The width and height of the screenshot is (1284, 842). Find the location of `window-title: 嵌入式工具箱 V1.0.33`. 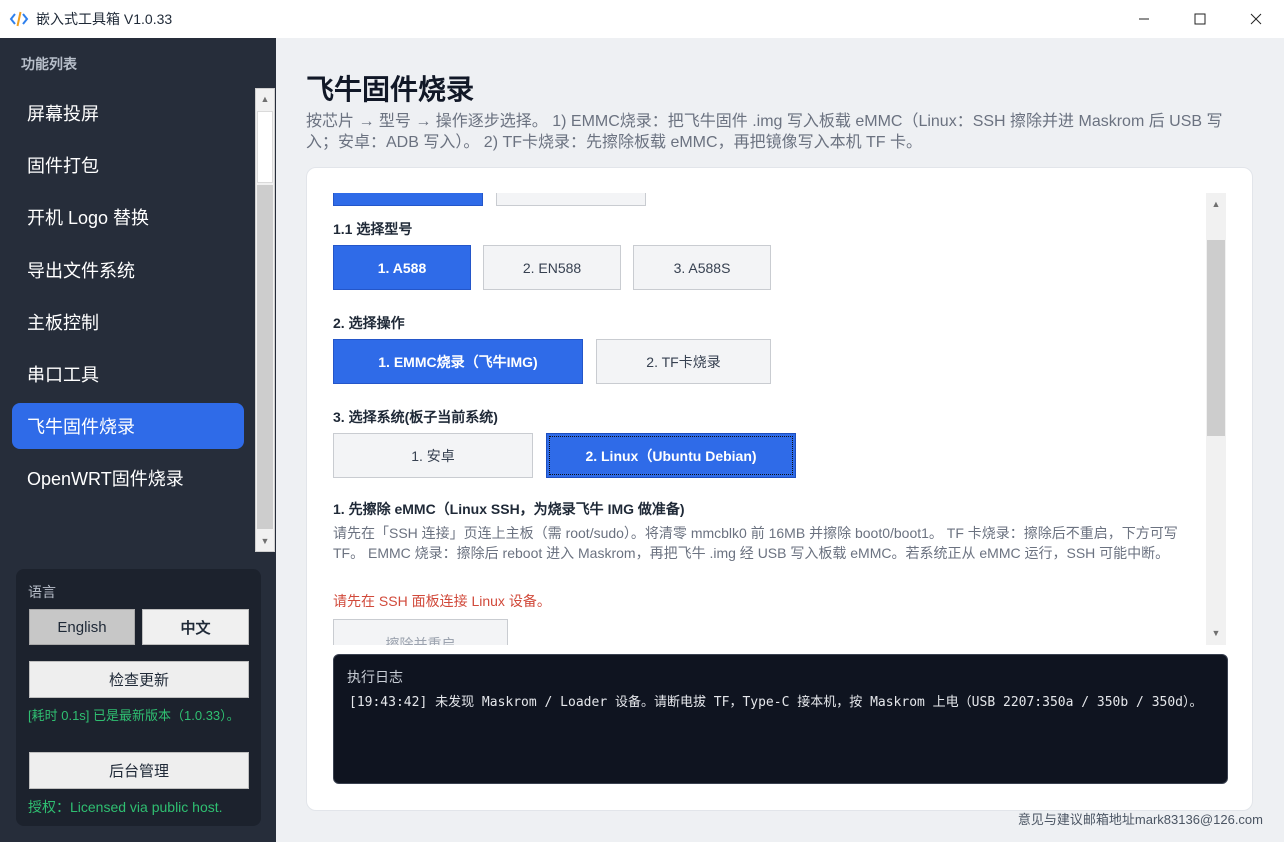

window-title: 嵌入式工具箱 V1.0.33 is located at coordinates (104, 19).